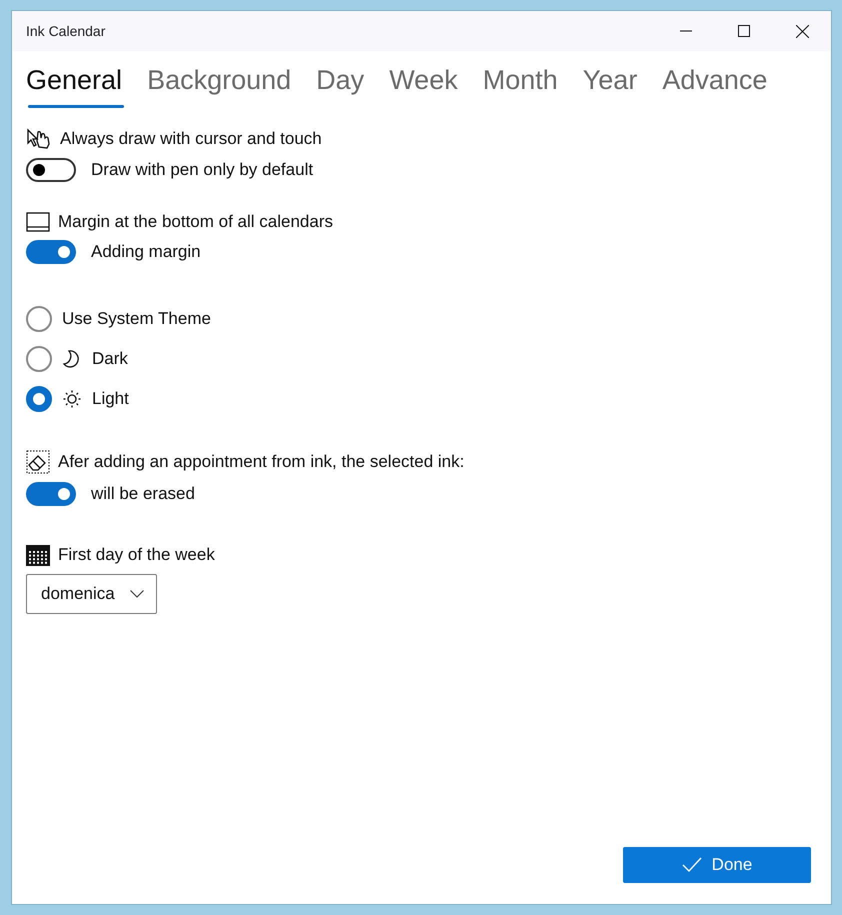 The width and height of the screenshot is (842, 915). I want to click on toggle-label: Adding margin, so click(146, 252).